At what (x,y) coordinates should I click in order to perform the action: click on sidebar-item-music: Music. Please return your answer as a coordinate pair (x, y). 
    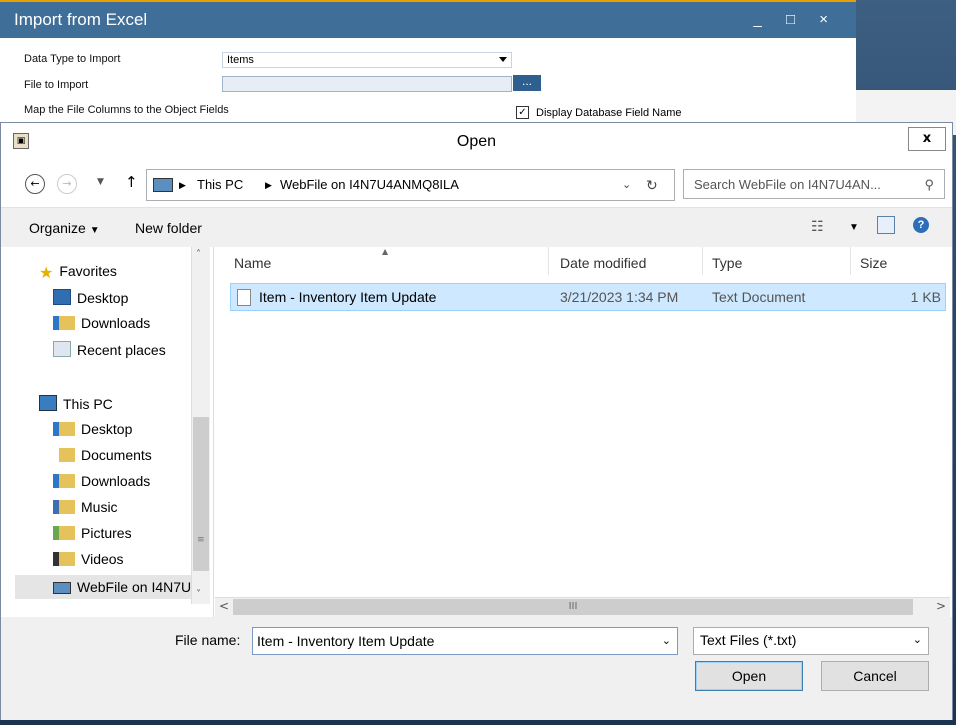
    Looking at the image, I should click on (85, 507).